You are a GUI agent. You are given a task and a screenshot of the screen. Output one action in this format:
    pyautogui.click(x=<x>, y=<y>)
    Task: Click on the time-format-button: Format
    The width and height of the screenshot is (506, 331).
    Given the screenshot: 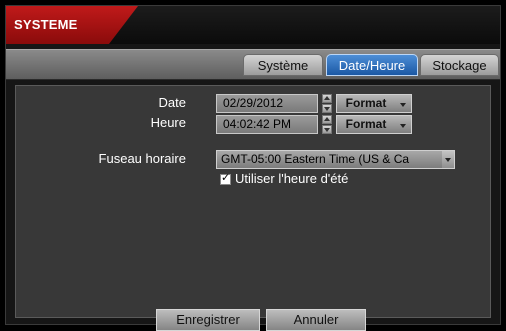 What is the action you would take?
    pyautogui.click(x=374, y=124)
    